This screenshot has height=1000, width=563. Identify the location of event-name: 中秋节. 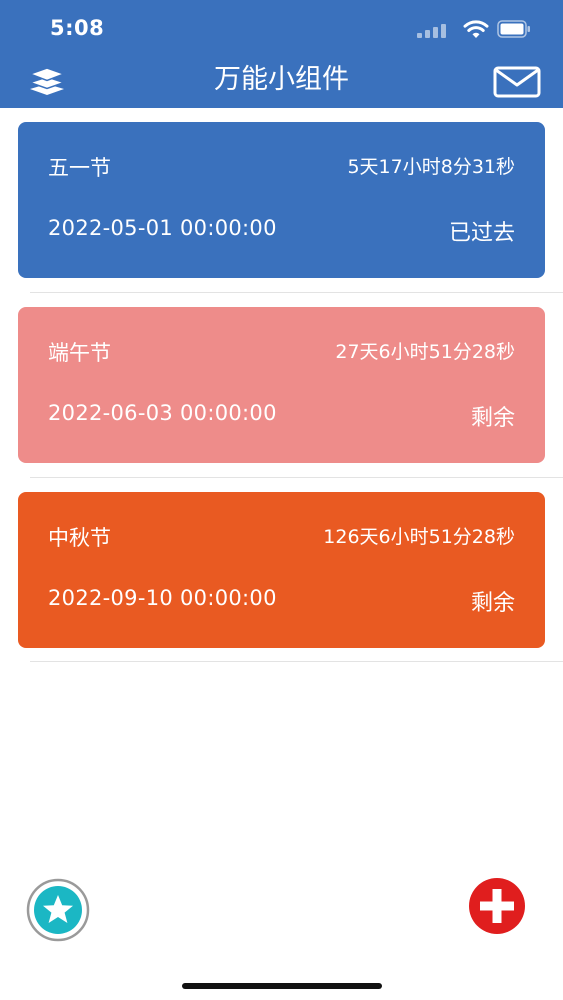
(79, 538).